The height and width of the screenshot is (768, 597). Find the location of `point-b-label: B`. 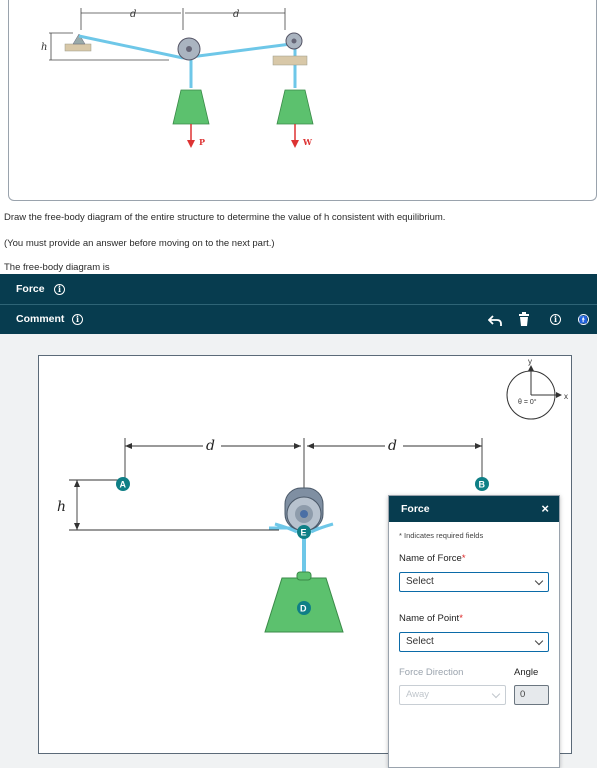

point-b-label: B is located at coordinates (482, 485).